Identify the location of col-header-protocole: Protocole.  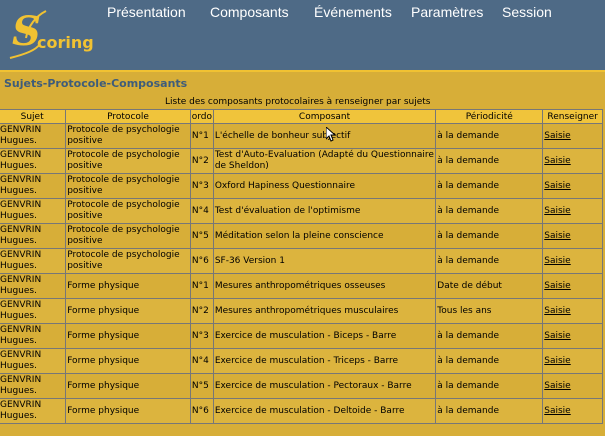
(128, 116).